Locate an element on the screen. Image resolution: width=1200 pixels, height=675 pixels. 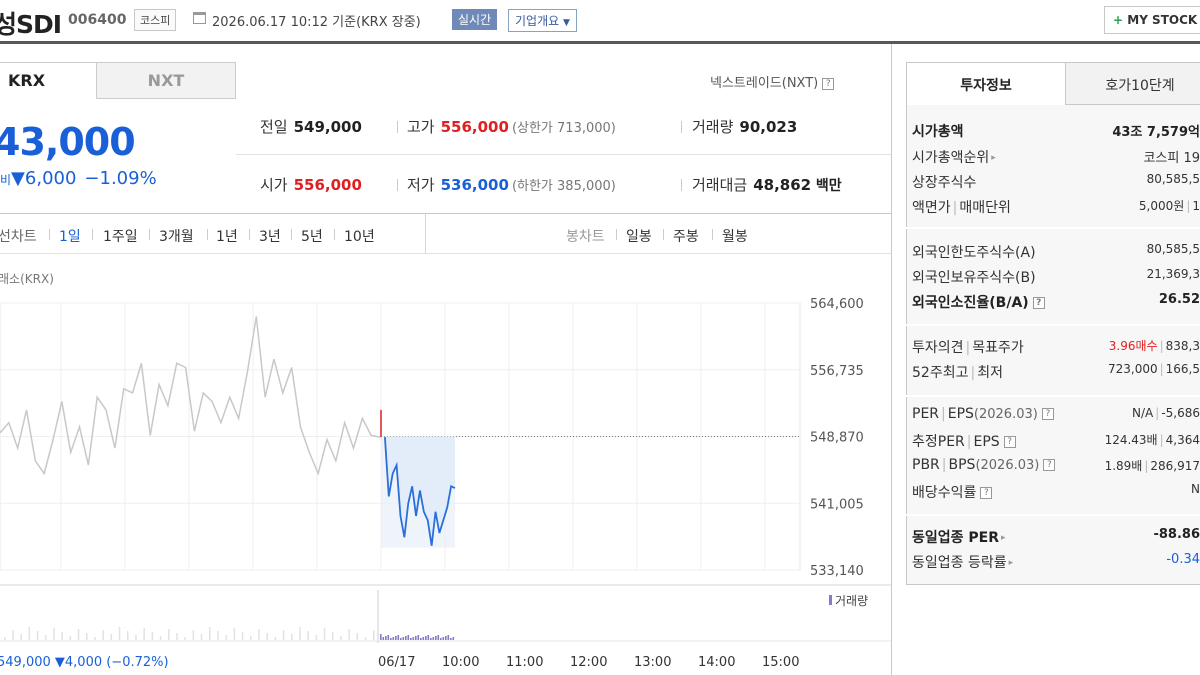
x-tick-label: 11:00 is located at coordinates (524, 662).